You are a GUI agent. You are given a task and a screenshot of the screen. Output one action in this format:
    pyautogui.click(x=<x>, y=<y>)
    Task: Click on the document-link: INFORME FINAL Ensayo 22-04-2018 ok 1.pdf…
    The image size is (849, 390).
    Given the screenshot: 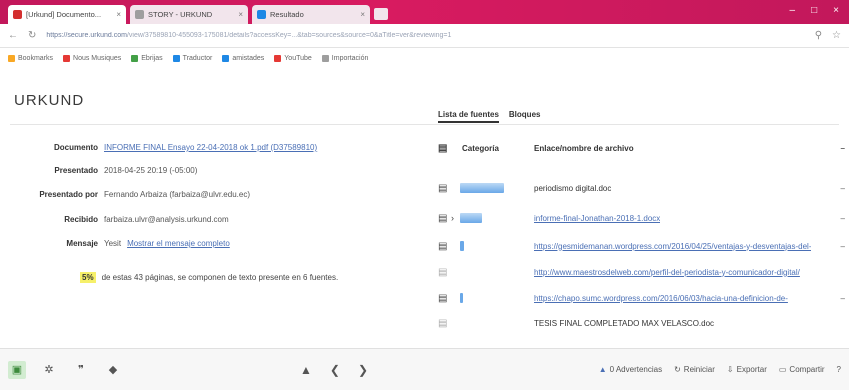 What is the action you would take?
    pyautogui.click(x=210, y=147)
    